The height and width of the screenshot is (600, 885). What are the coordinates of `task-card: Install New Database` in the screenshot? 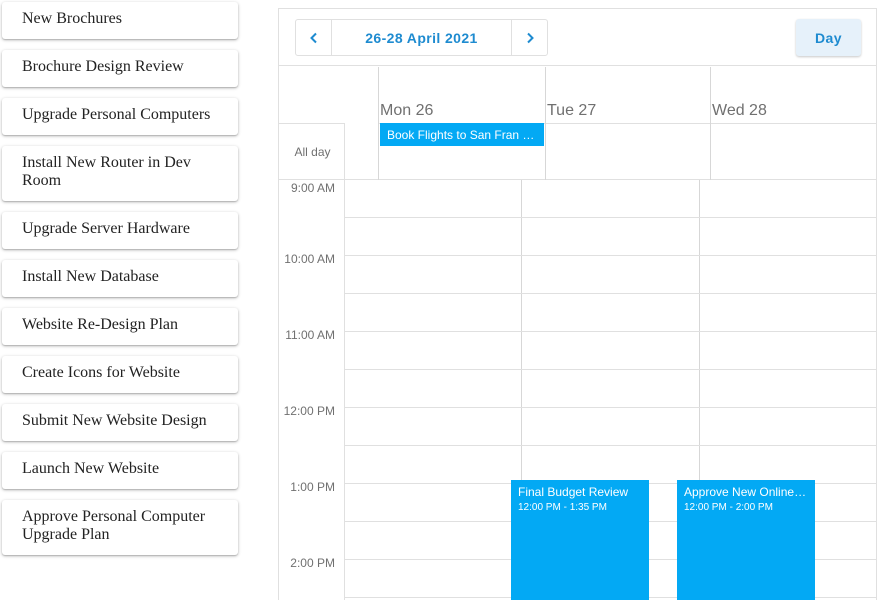 It's located at (120, 278).